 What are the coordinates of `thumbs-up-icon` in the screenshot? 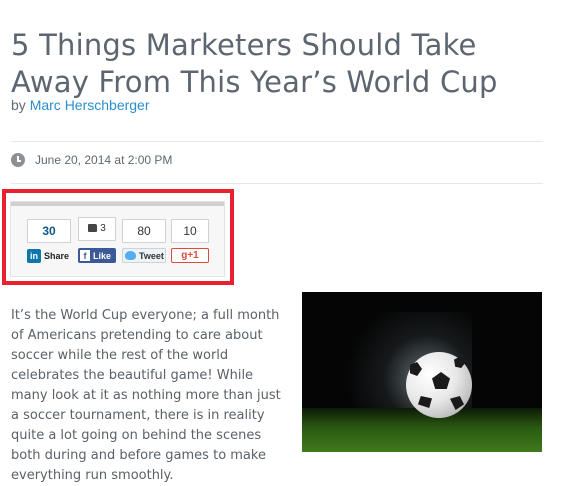 It's located at (93, 228).